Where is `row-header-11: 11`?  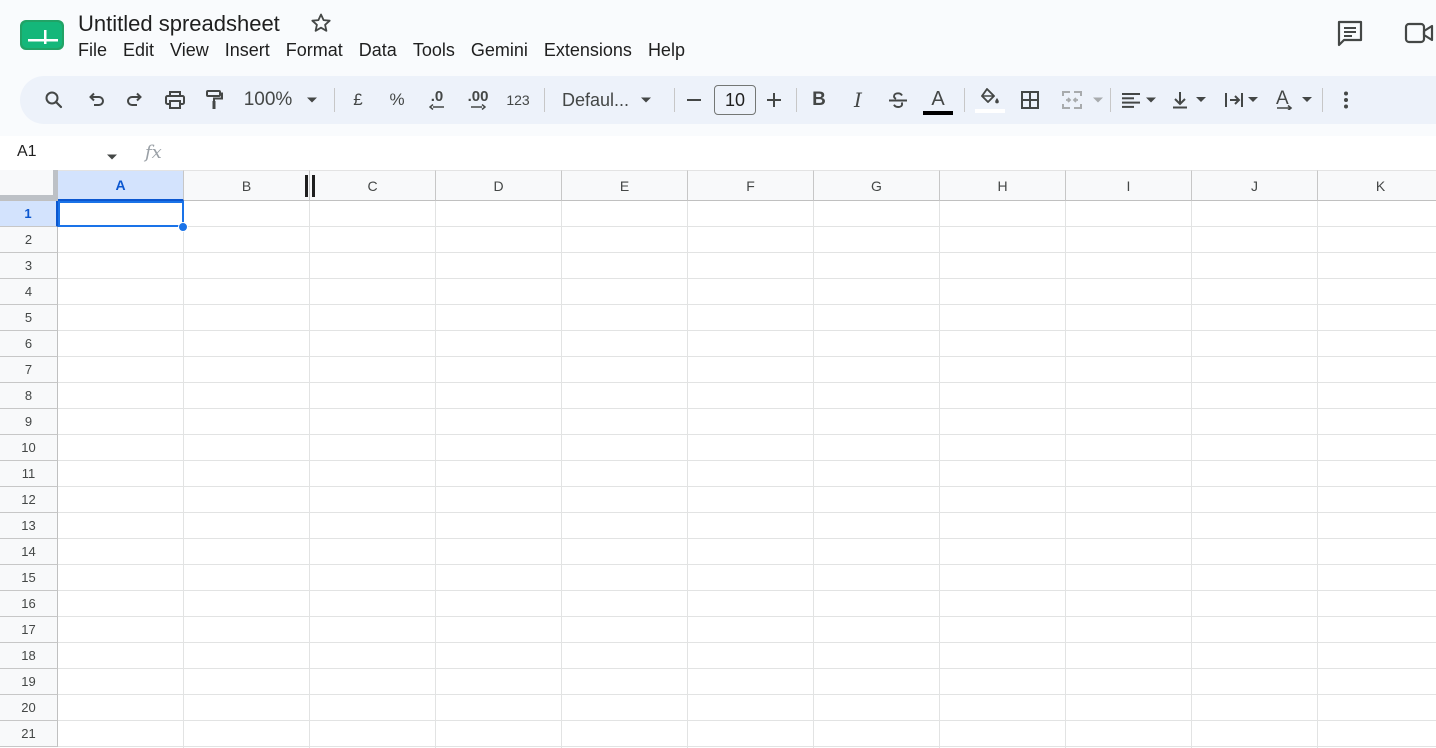
row-header-11: 11 is located at coordinates (29, 474).